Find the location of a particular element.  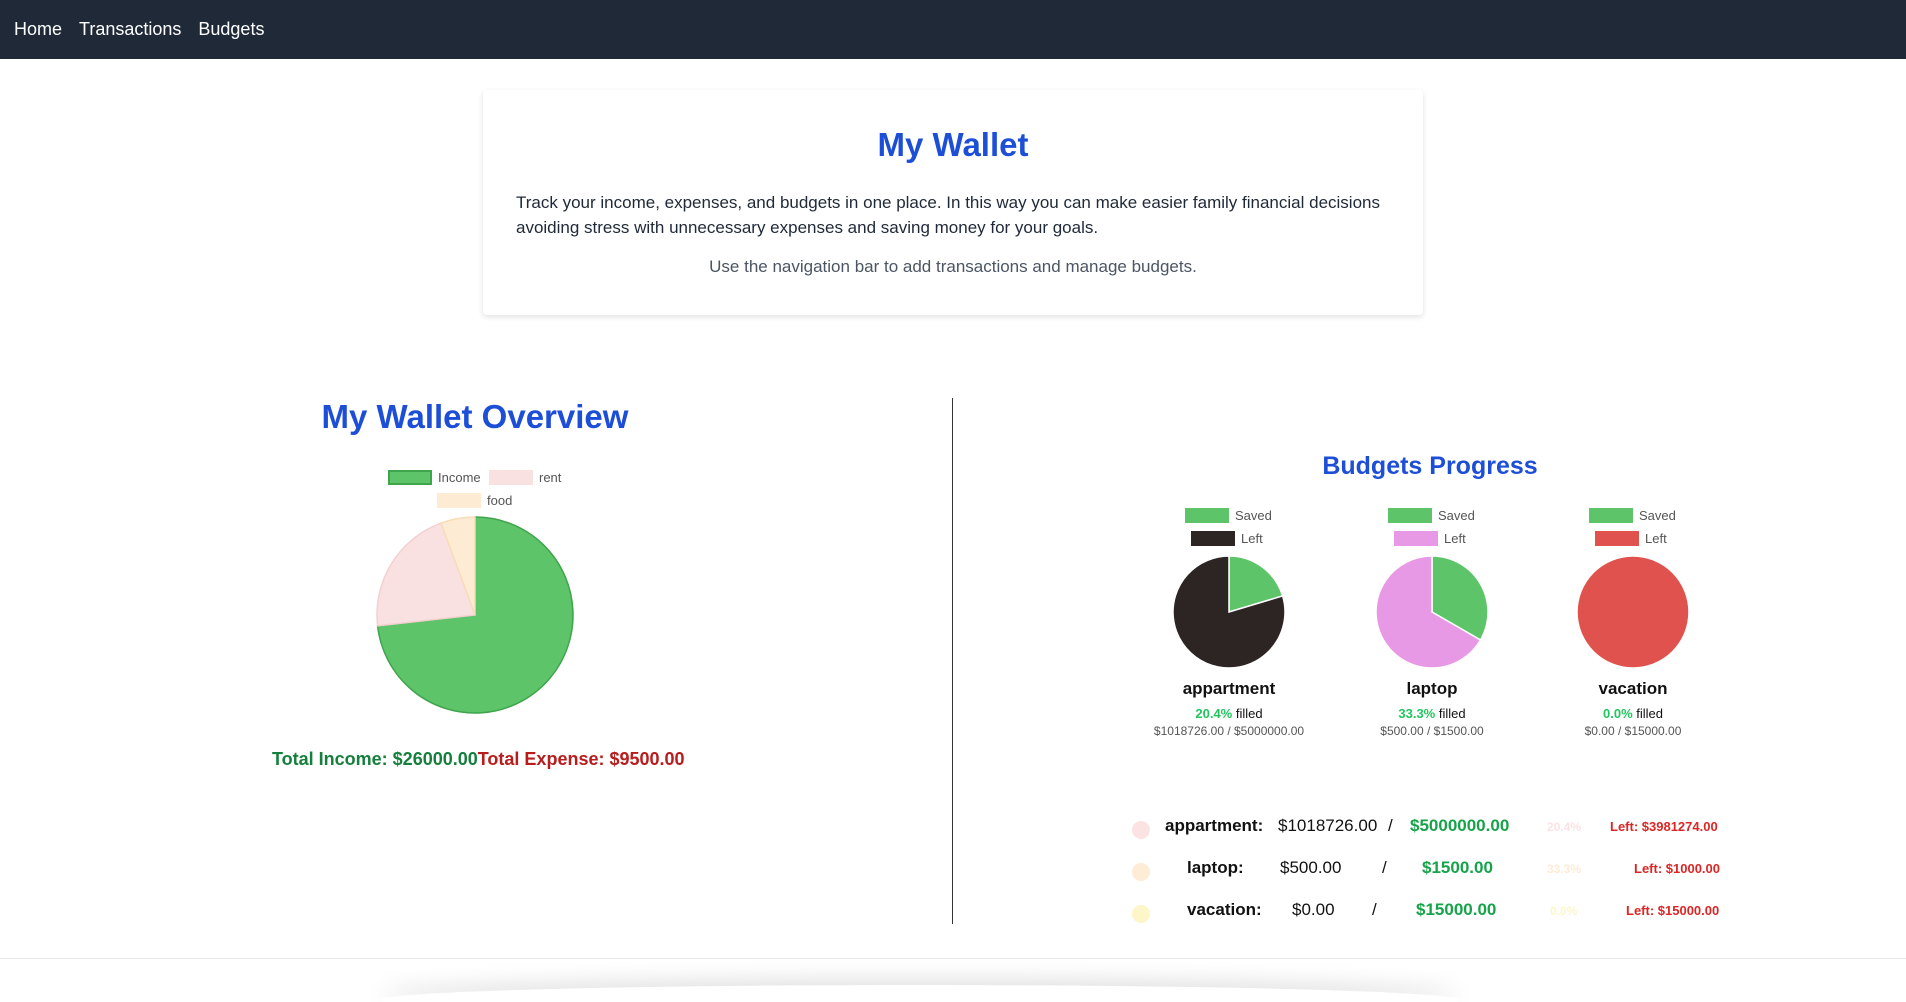

budgets-progress-title: Budgets Progress is located at coordinates (1430, 466).